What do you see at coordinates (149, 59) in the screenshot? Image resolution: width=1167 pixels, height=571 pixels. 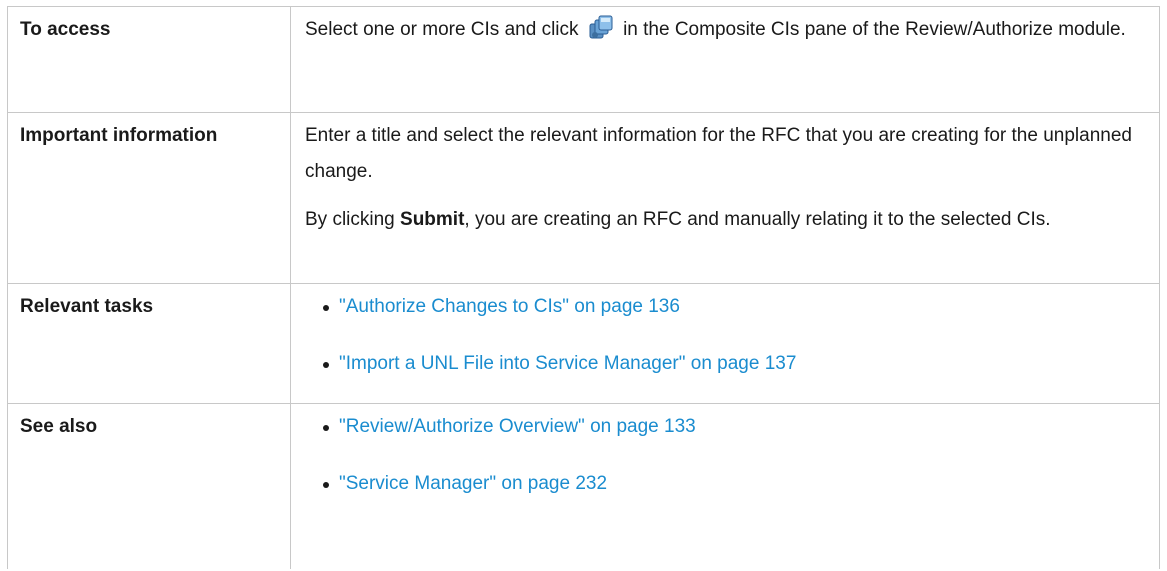 I see `label-to-access: To access` at bounding box center [149, 59].